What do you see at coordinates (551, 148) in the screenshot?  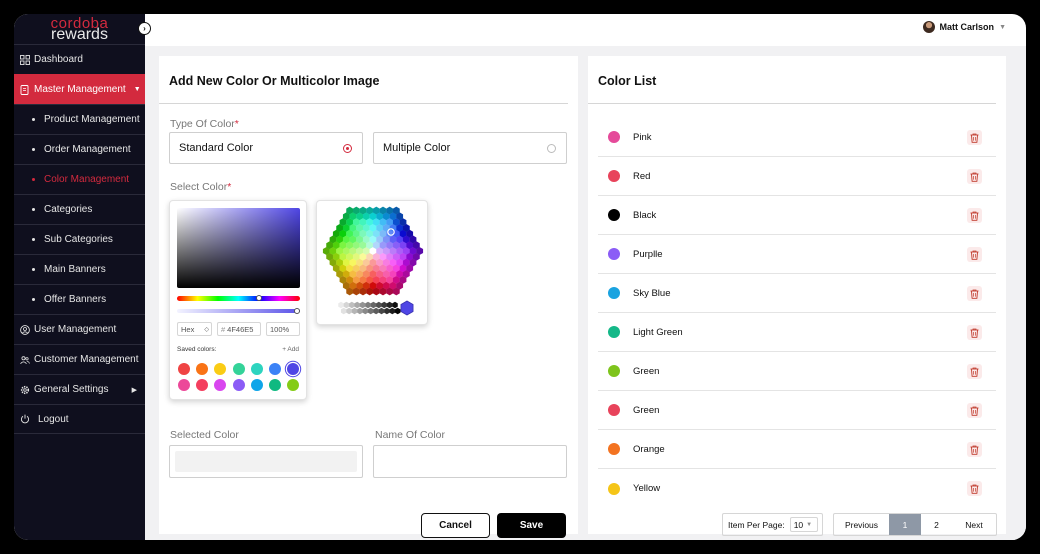 I see `multiple-color-radio` at bounding box center [551, 148].